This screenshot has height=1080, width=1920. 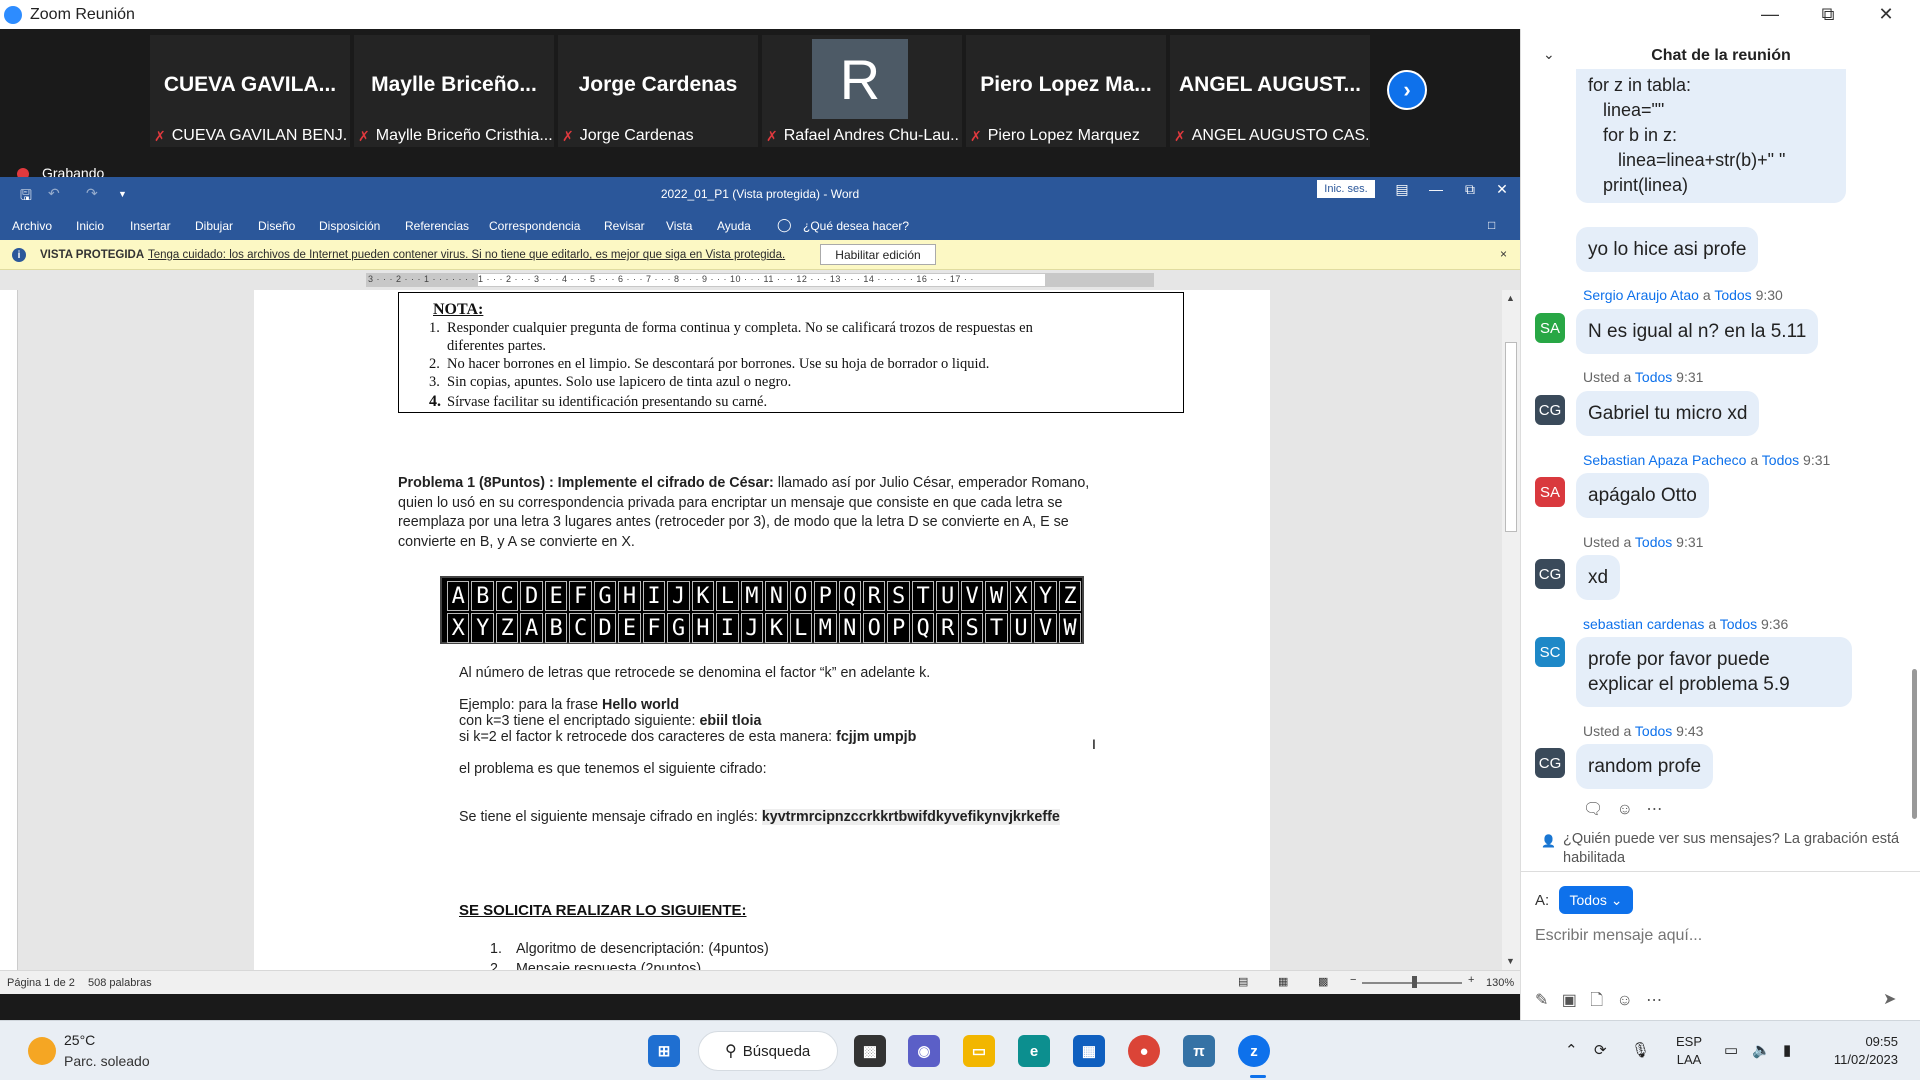 I want to click on teams-chat-icon: ◉, so click(x=924, y=1051).